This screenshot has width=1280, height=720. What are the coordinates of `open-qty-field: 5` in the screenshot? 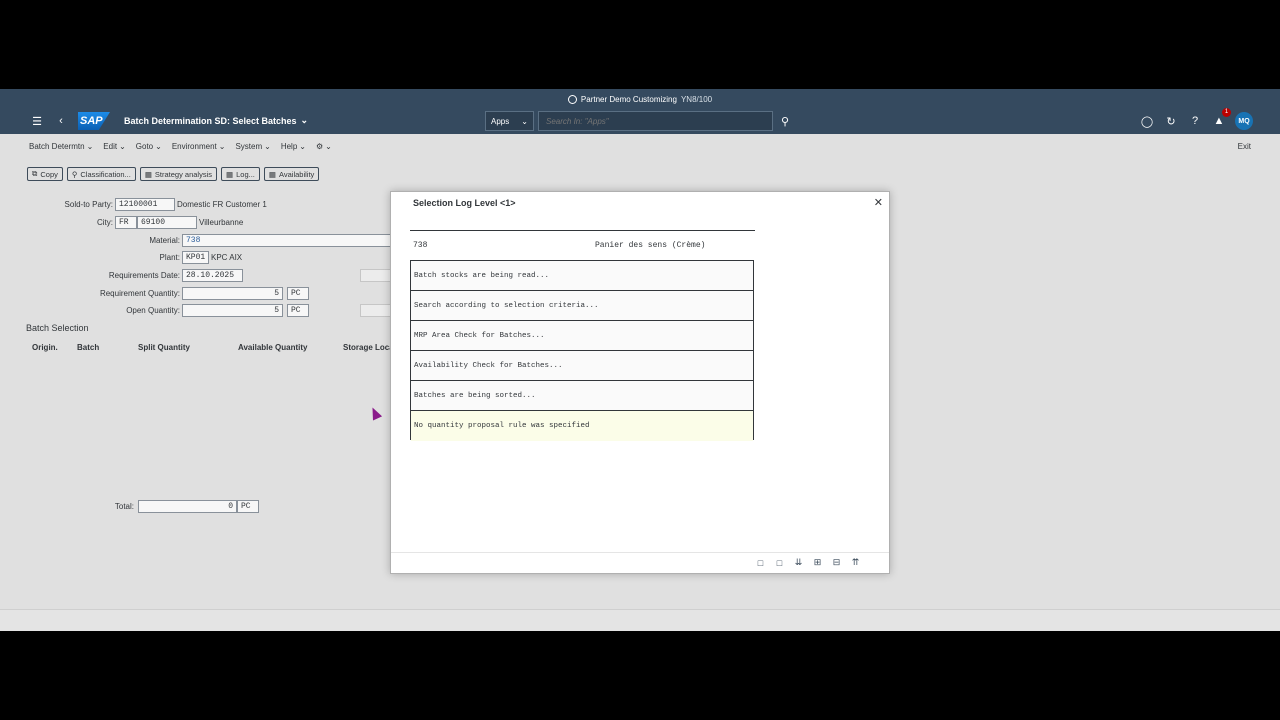 It's located at (232, 310).